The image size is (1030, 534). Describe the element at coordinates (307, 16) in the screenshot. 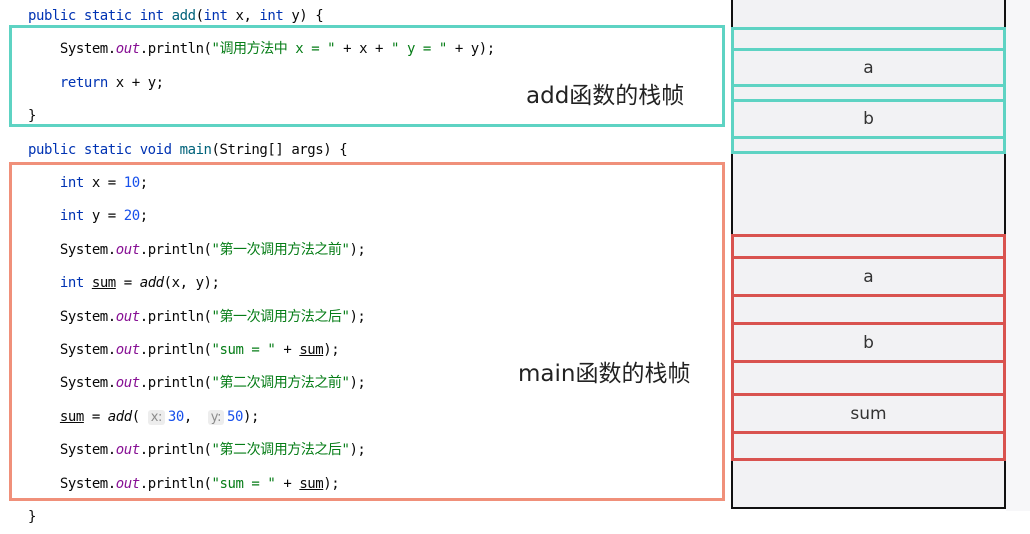

I see `code-token: y) {` at that location.